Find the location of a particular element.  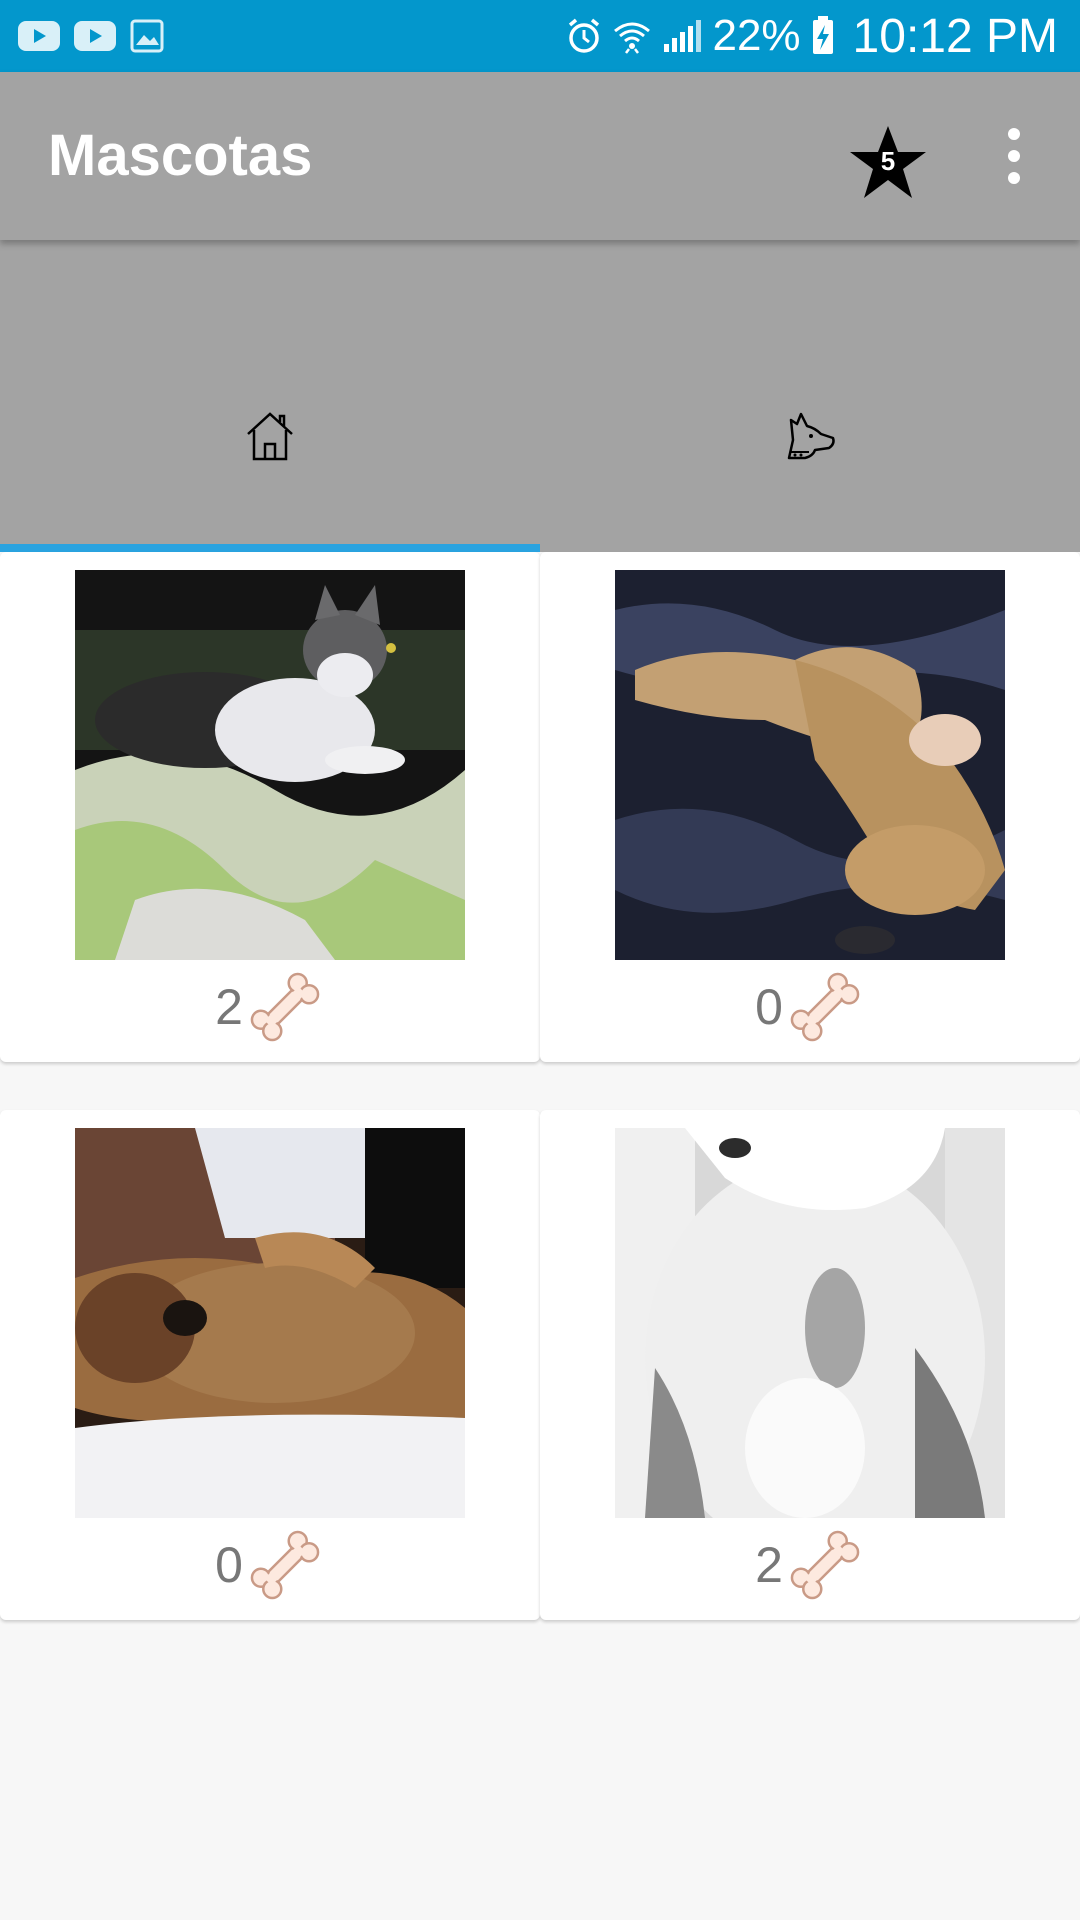

battery-percentage: 22% is located at coordinates (756, 35).